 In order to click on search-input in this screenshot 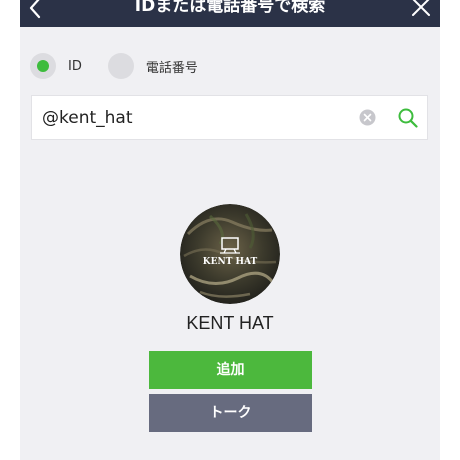, I will do `click(192, 118)`.